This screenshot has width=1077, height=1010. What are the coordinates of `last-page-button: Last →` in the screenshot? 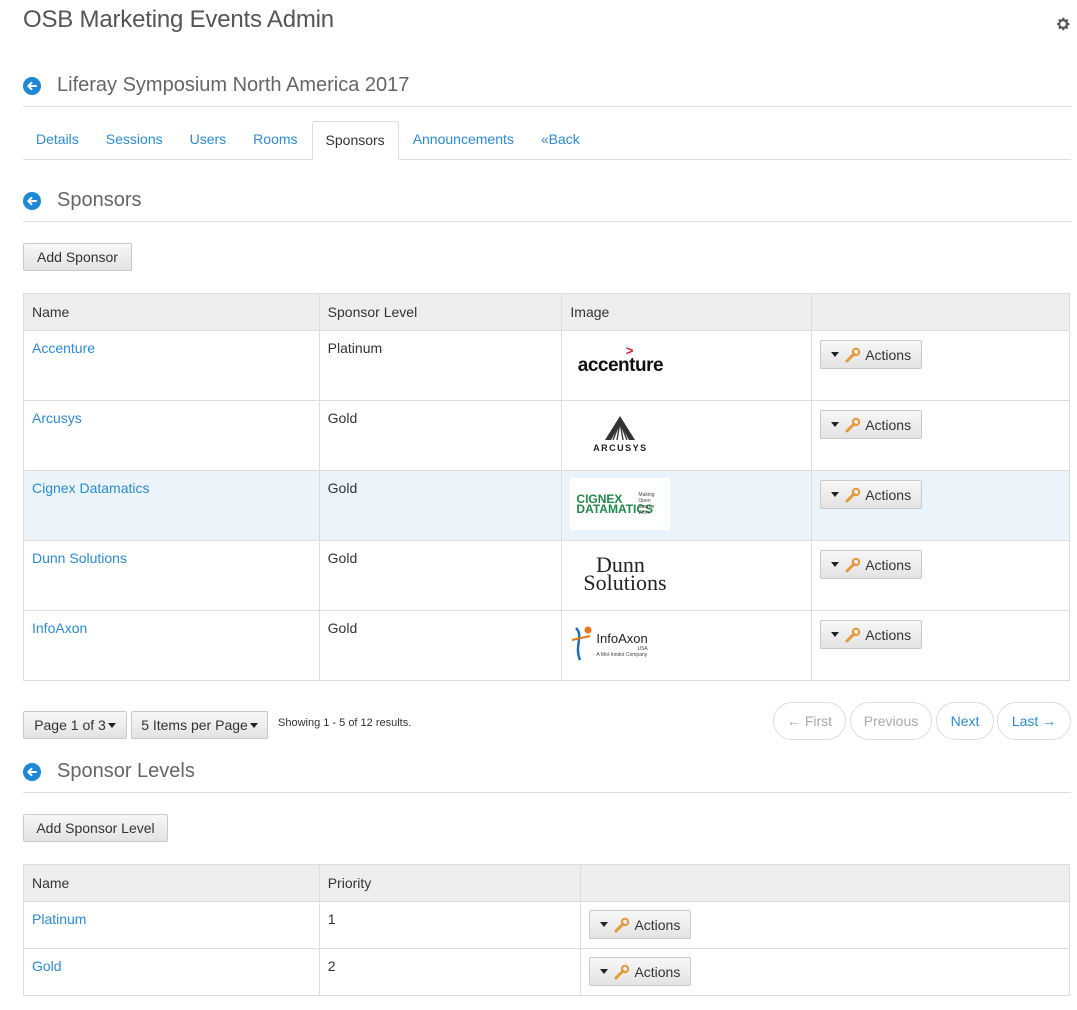 It's located at (1034, 721).